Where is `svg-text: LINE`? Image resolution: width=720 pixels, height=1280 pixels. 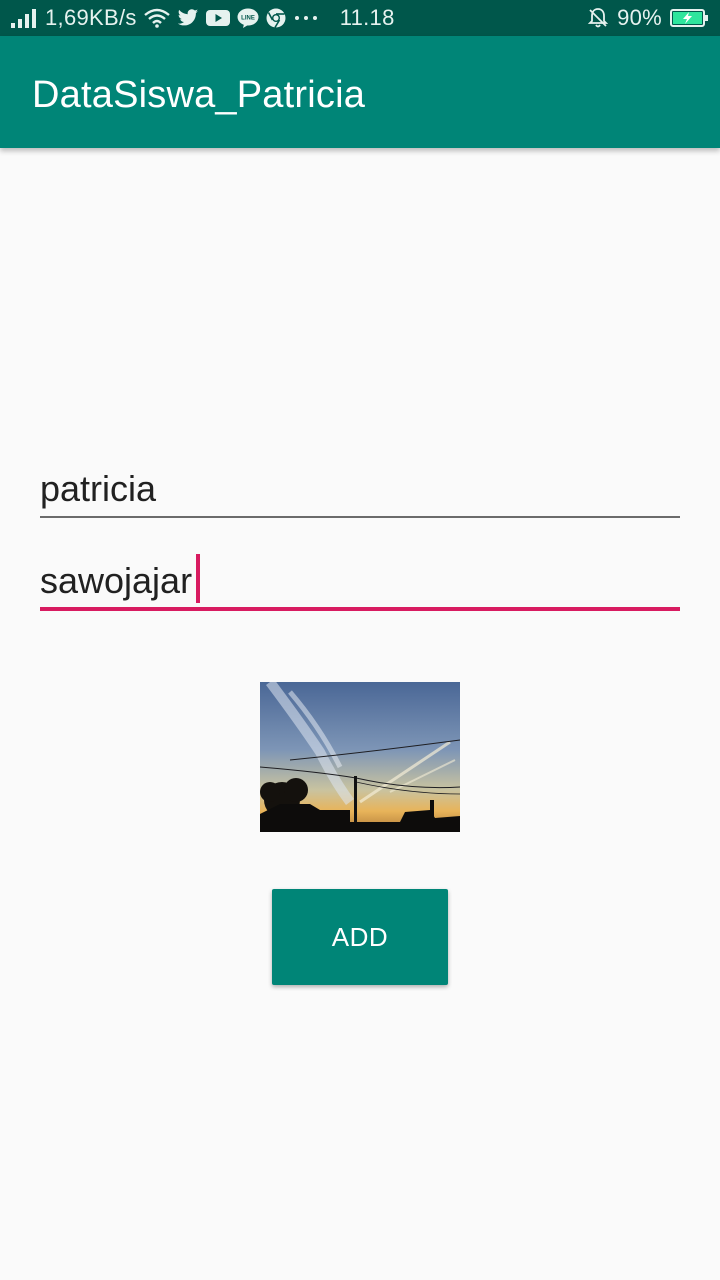 svg-text: LINE is located at coordinates (248, 19).